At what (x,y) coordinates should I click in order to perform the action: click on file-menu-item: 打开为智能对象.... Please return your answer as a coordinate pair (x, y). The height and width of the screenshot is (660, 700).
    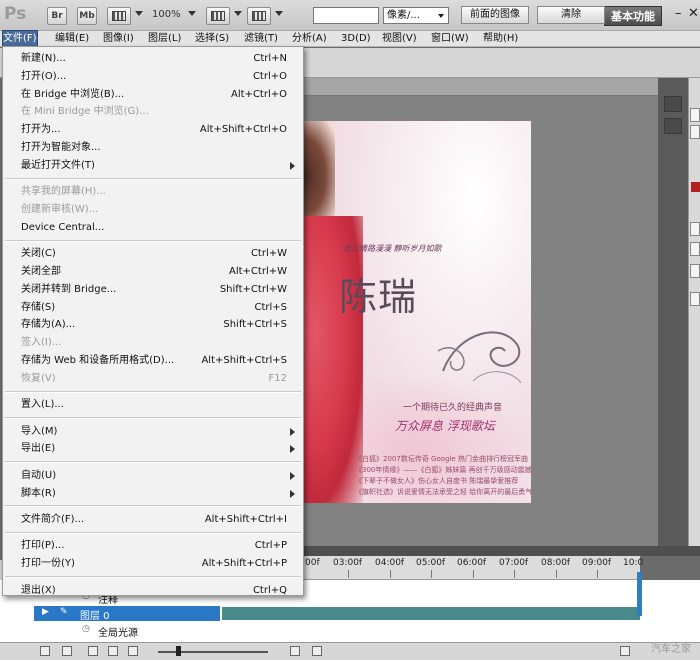
    Looking at the image, I should click on (155, 147).